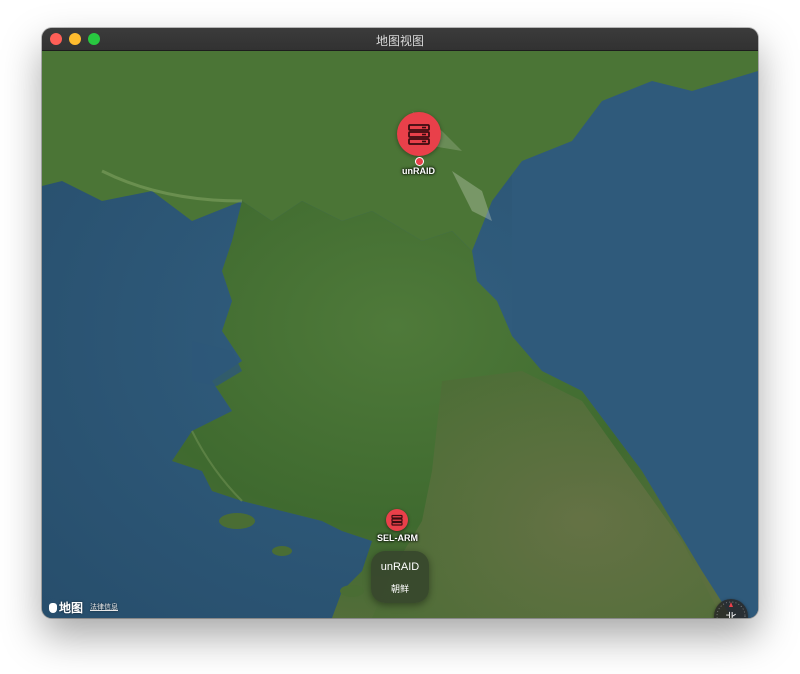 The width and height of the screenshot is (800, 674). I want to click on legal-link: 法律信息, so click(104, 607).